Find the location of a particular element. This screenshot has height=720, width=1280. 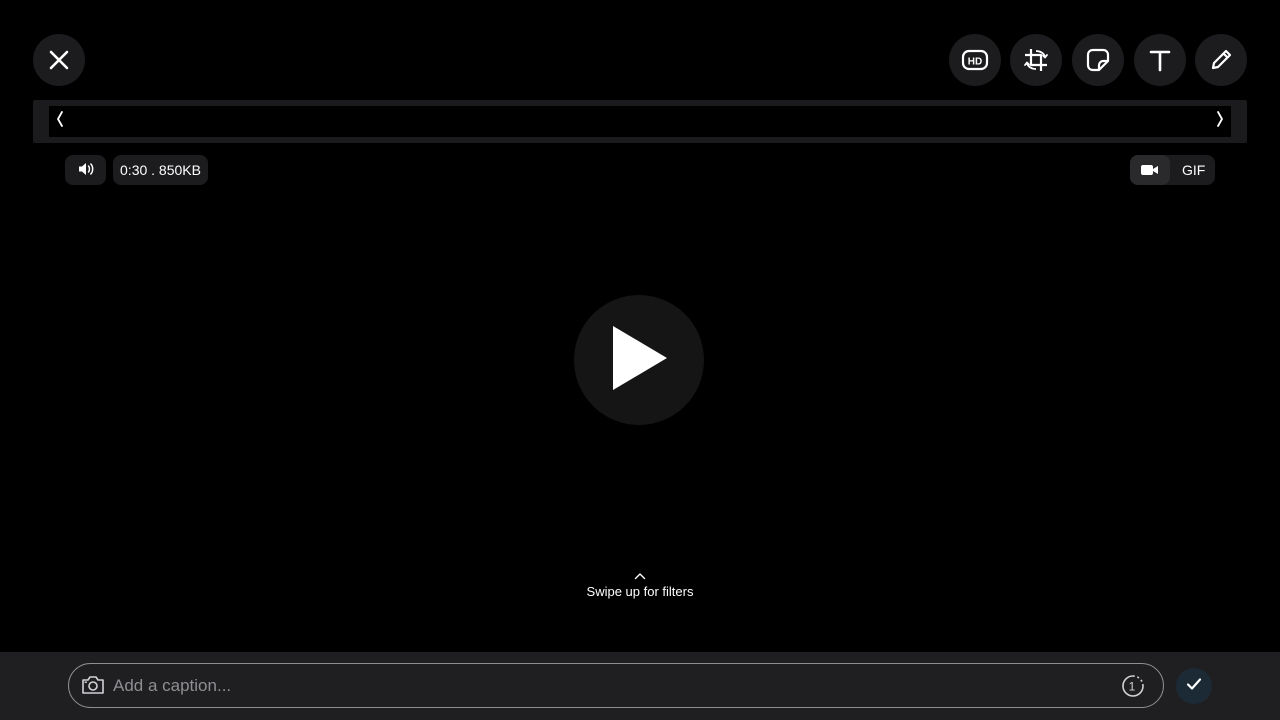

text-icon is located at coordinates (1160, 60).